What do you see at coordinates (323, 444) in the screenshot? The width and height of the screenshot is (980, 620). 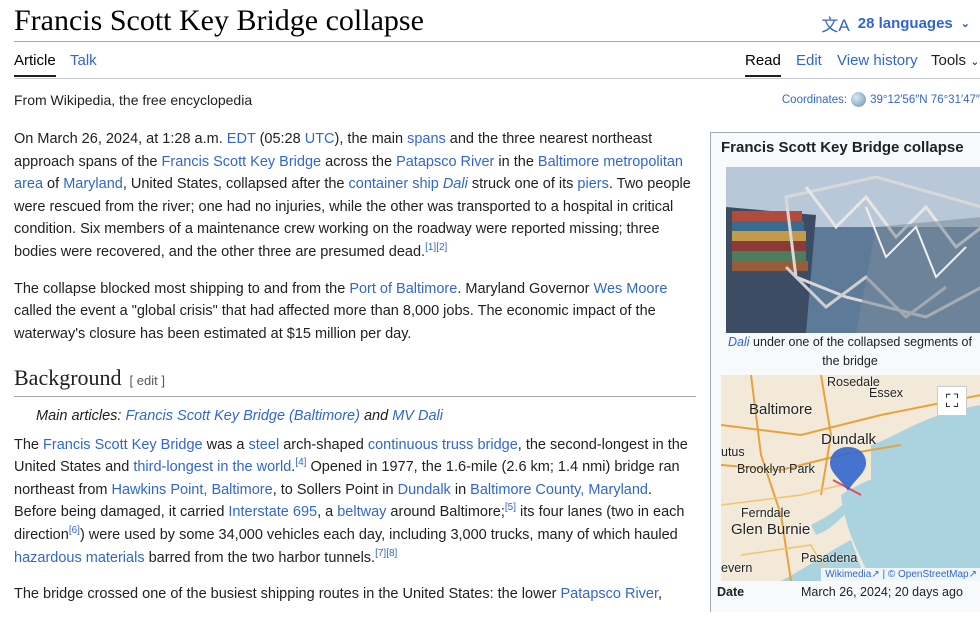 I see `text: arch-shaped` at bounding box center [323, 444].